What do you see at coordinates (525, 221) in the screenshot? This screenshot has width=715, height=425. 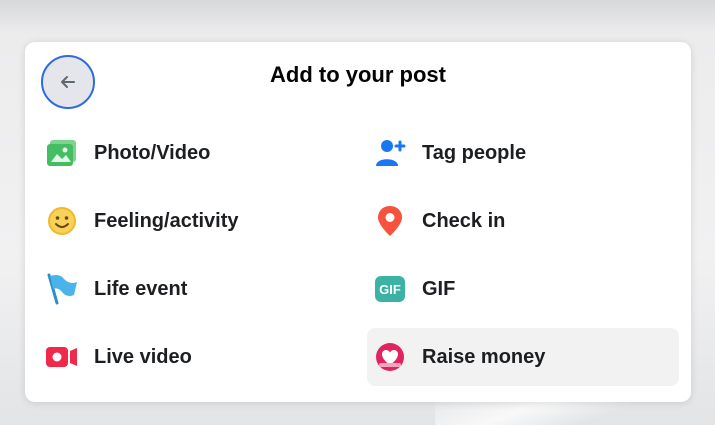 I see `option-check-in: Check in` at bounding box center [525, 221].